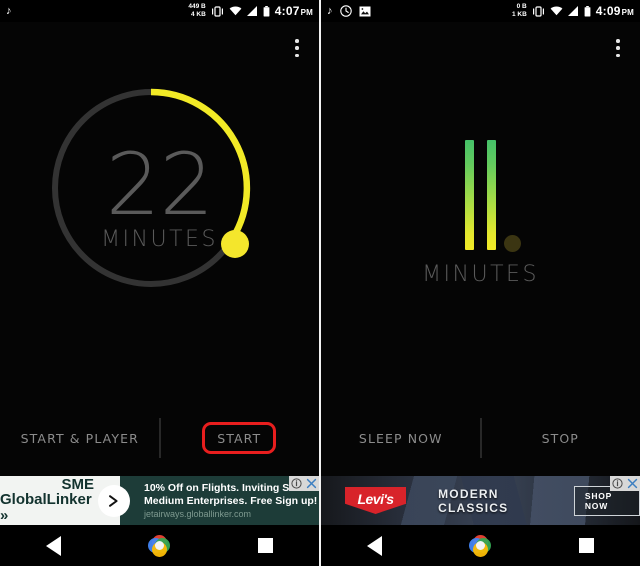  Describe the element at coordinates (197, 6) in the screenshot. I see `traffic-up: 449 B` at that location.